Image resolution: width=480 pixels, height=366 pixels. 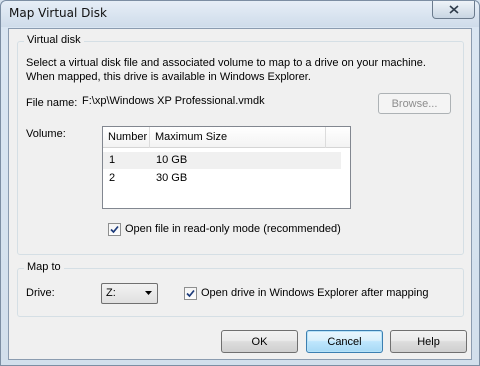 I want to click on volume-list-header: Number Maximum Size, so click(x=226, y=137).